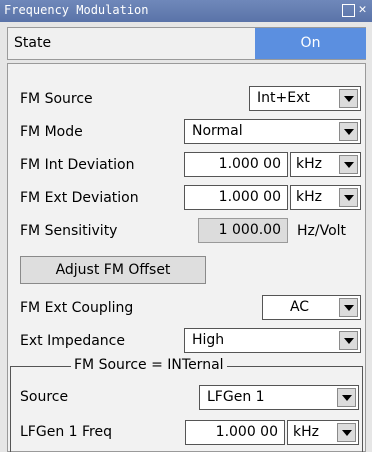 The width and height of the screenshot is (372, 452). I want to click on fm-int-deviation-unit-select: kHz, so click(325, 164).